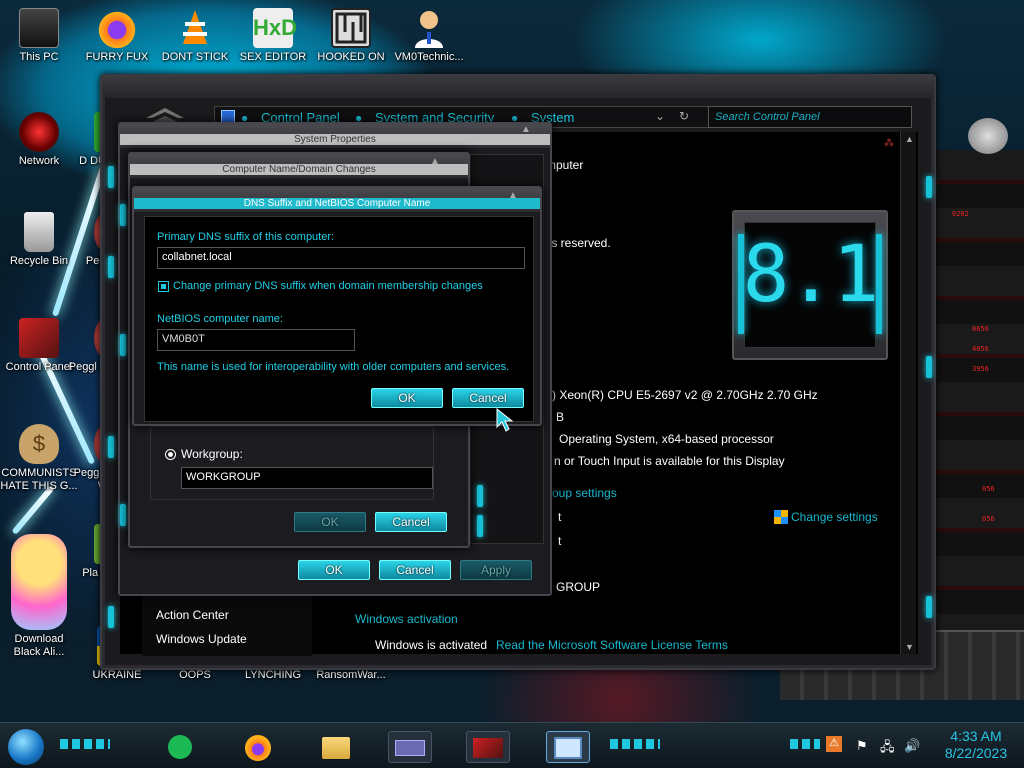 The width and height of the screenshot is (1024, 768). What do you see at coordinates (406, 619) in the screenshot?
I see `windows-activation-header: Windows activation` at bounding box center [406, 619].